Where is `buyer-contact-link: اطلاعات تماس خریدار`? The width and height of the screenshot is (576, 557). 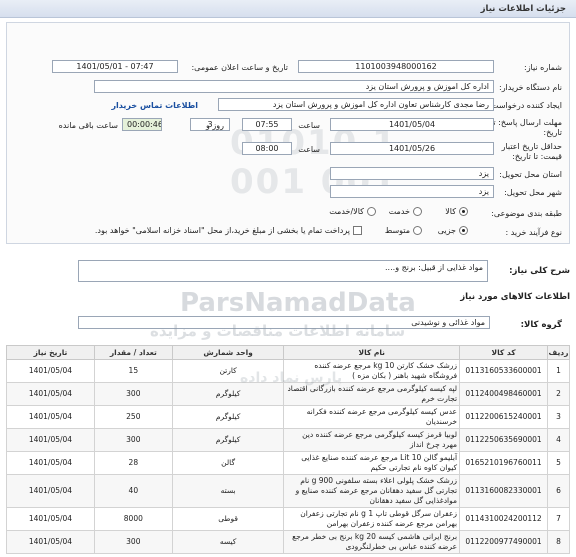
buyer-contact-link: اطلاعات تماس خریدار is located at coordinates (154, 105).